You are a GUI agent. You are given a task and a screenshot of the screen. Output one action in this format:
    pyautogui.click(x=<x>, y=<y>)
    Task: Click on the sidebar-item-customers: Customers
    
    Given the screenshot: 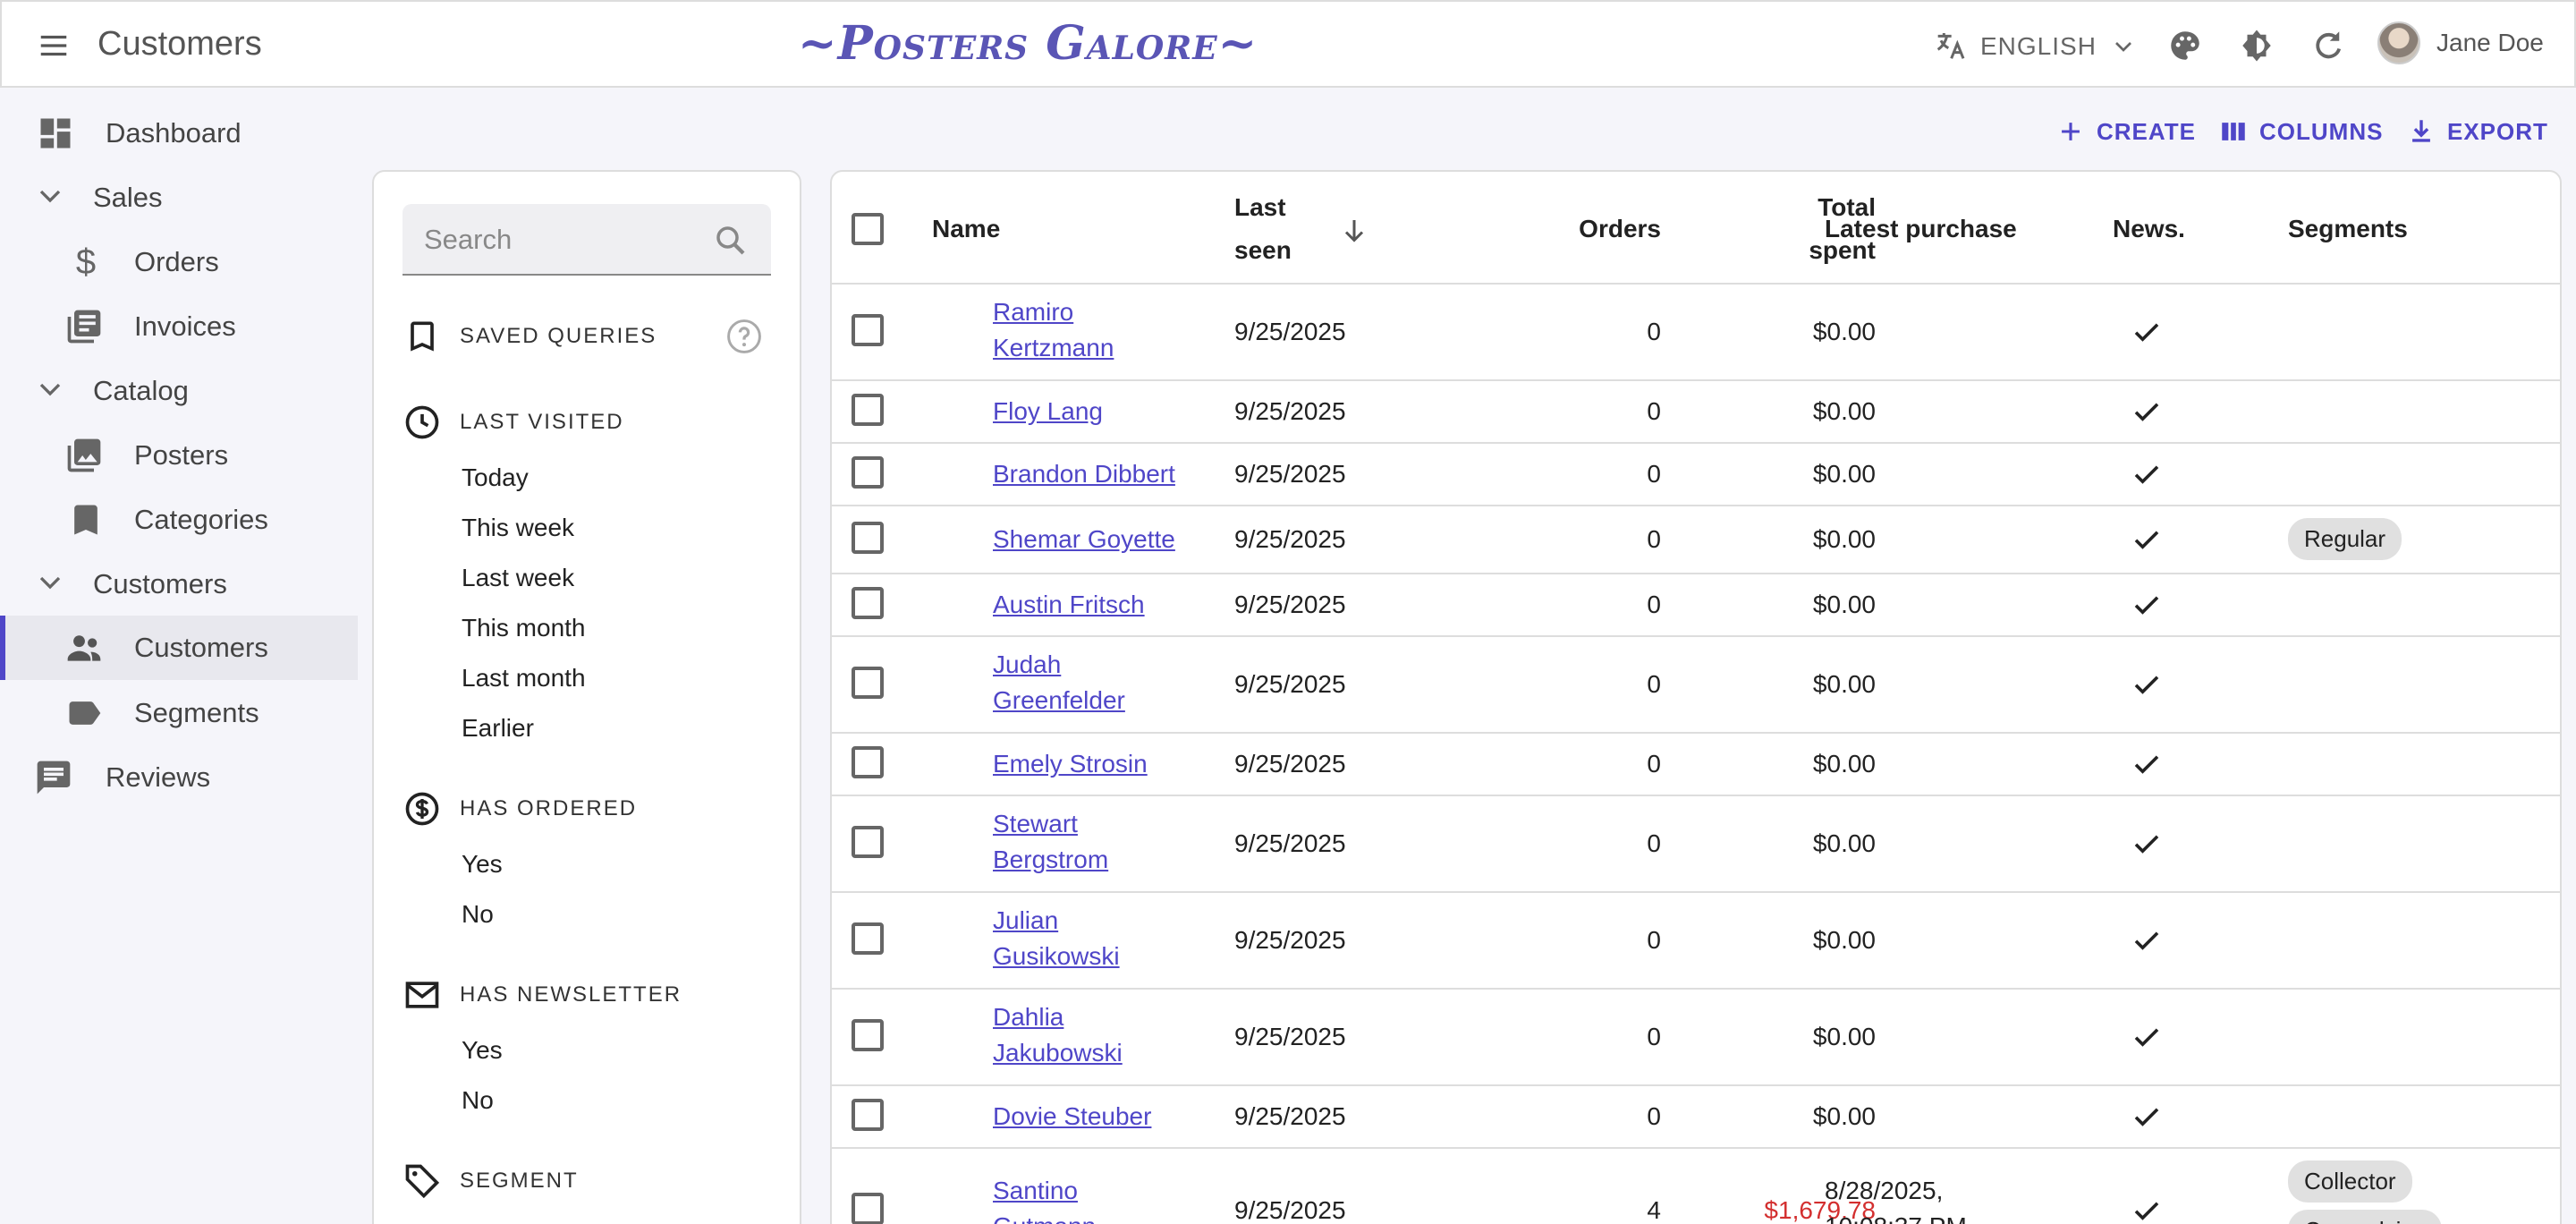 What is the action you would take?
    pyautogui.click(x=179, y=648)
    